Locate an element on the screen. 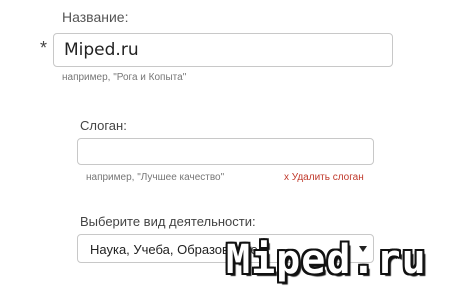 The image size is (450, 293). activity-label: Выберите вид деятельности: is located at coordinates (168, 221).